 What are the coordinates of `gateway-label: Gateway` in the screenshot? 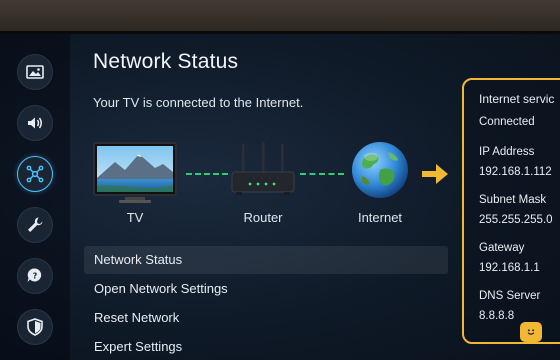 It's located at (502, 248).